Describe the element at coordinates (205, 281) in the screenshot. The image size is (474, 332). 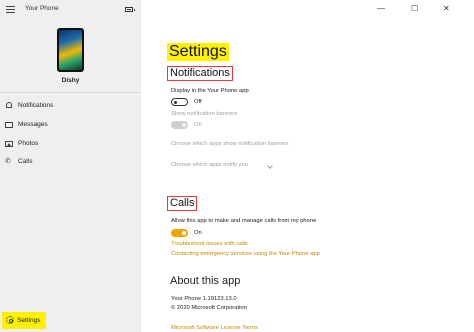
I see `about-heading: About this app` at that location.